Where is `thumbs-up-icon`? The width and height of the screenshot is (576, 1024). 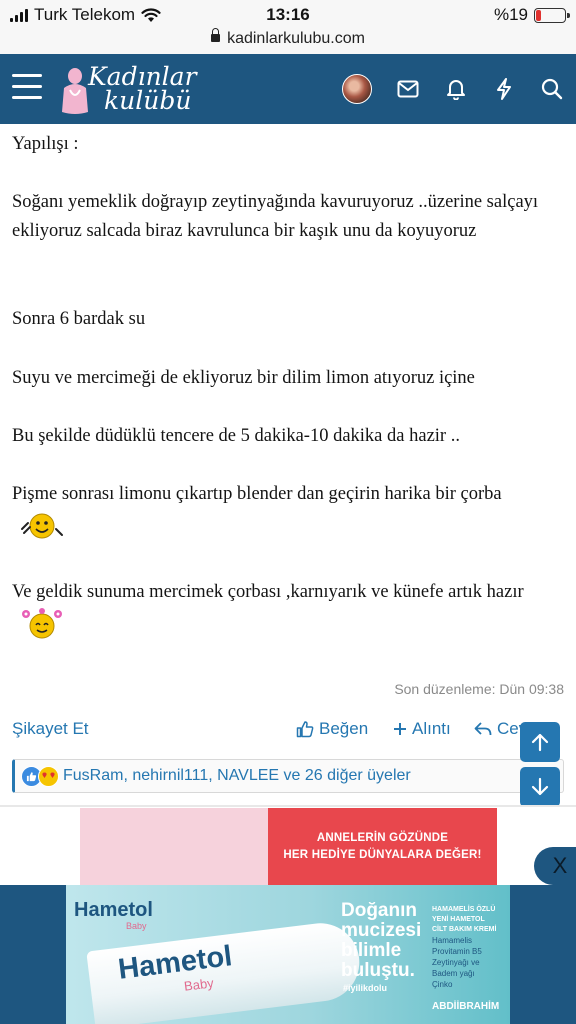 thumbs-up-icon is located at coordinates (305, 729).